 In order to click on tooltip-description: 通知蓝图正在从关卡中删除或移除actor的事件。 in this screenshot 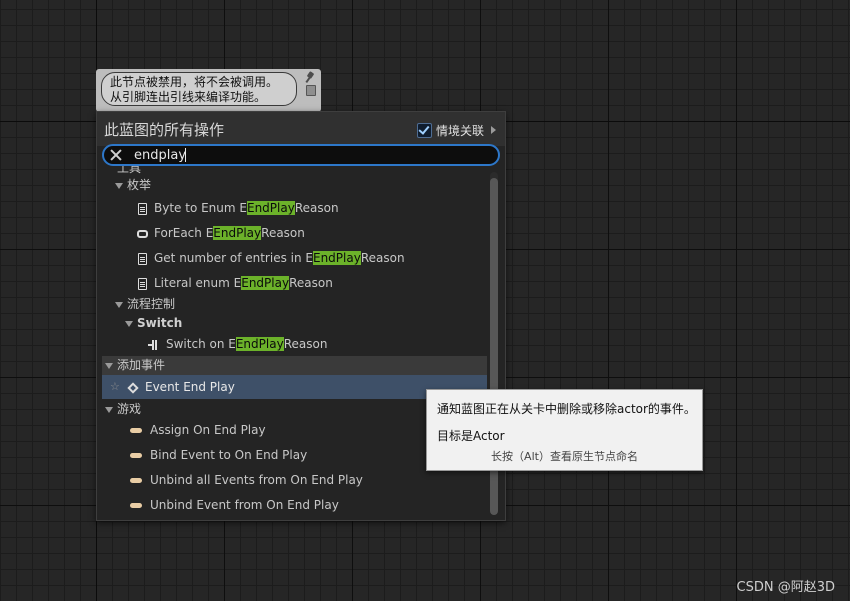, I will do `click(566, 409)`.